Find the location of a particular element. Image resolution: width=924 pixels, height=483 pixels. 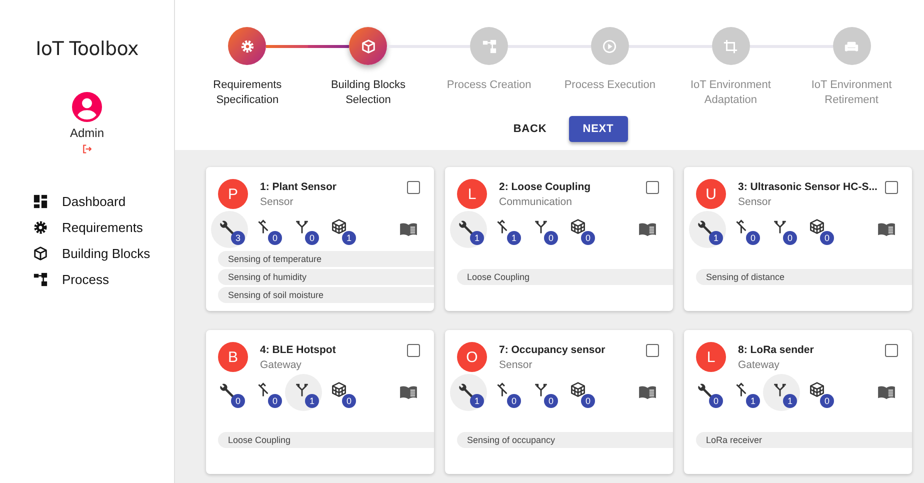

letter-avatar: B is located at coordinates (233, 357).